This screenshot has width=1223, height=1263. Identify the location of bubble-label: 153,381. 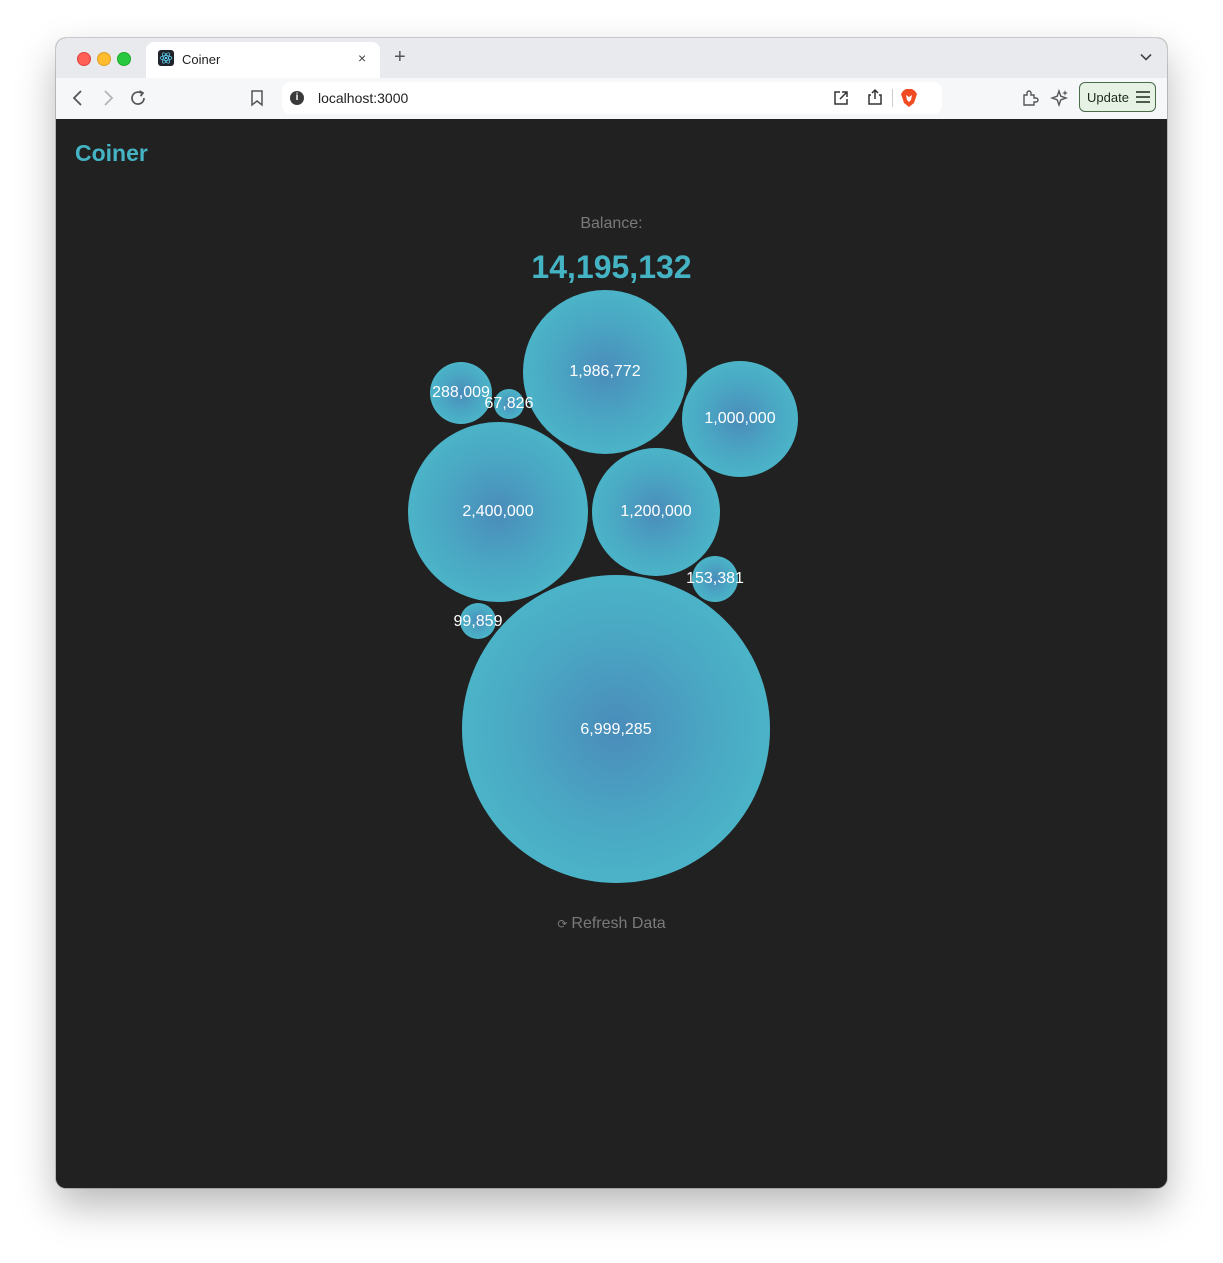
(715, 578).